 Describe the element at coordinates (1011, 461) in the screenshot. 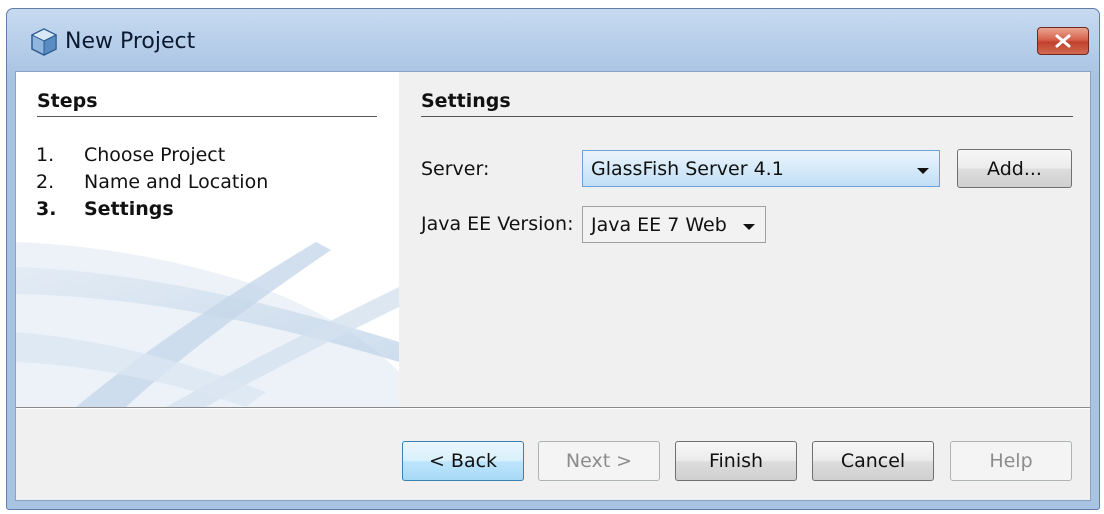

I see `help-button: Help` at that location.